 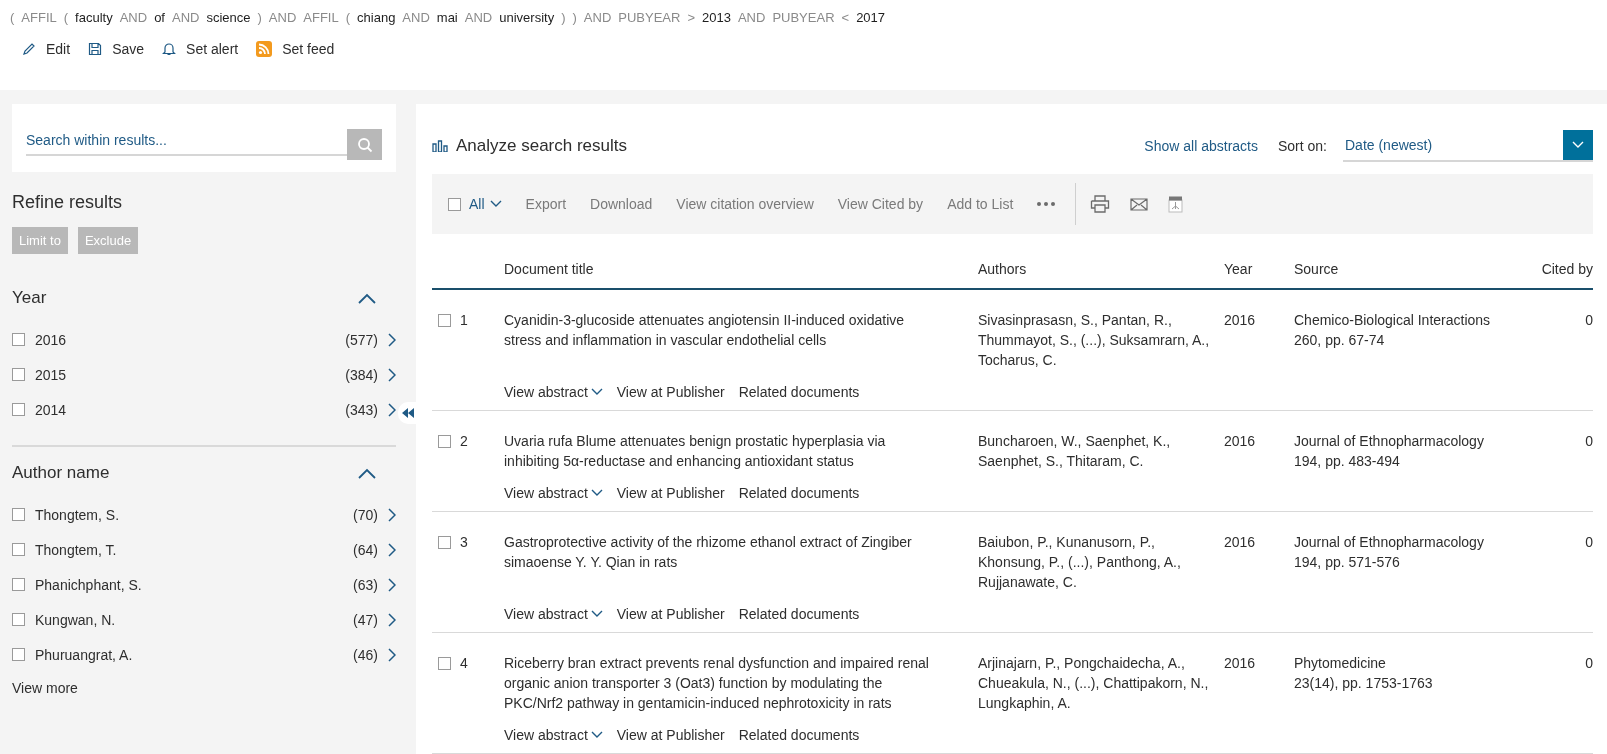 I want to click on analyze-search-results-button: Analyze search results, so click(x=530, y=146).